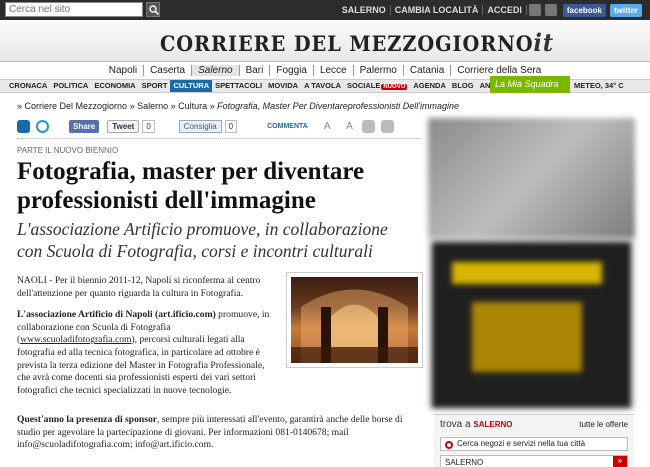 The height and width of the screenshot is (467, 650). What do you see at coordinates (620, 461) in the screenshot?
I see `go-button: »` at bounding box center [620, 461].